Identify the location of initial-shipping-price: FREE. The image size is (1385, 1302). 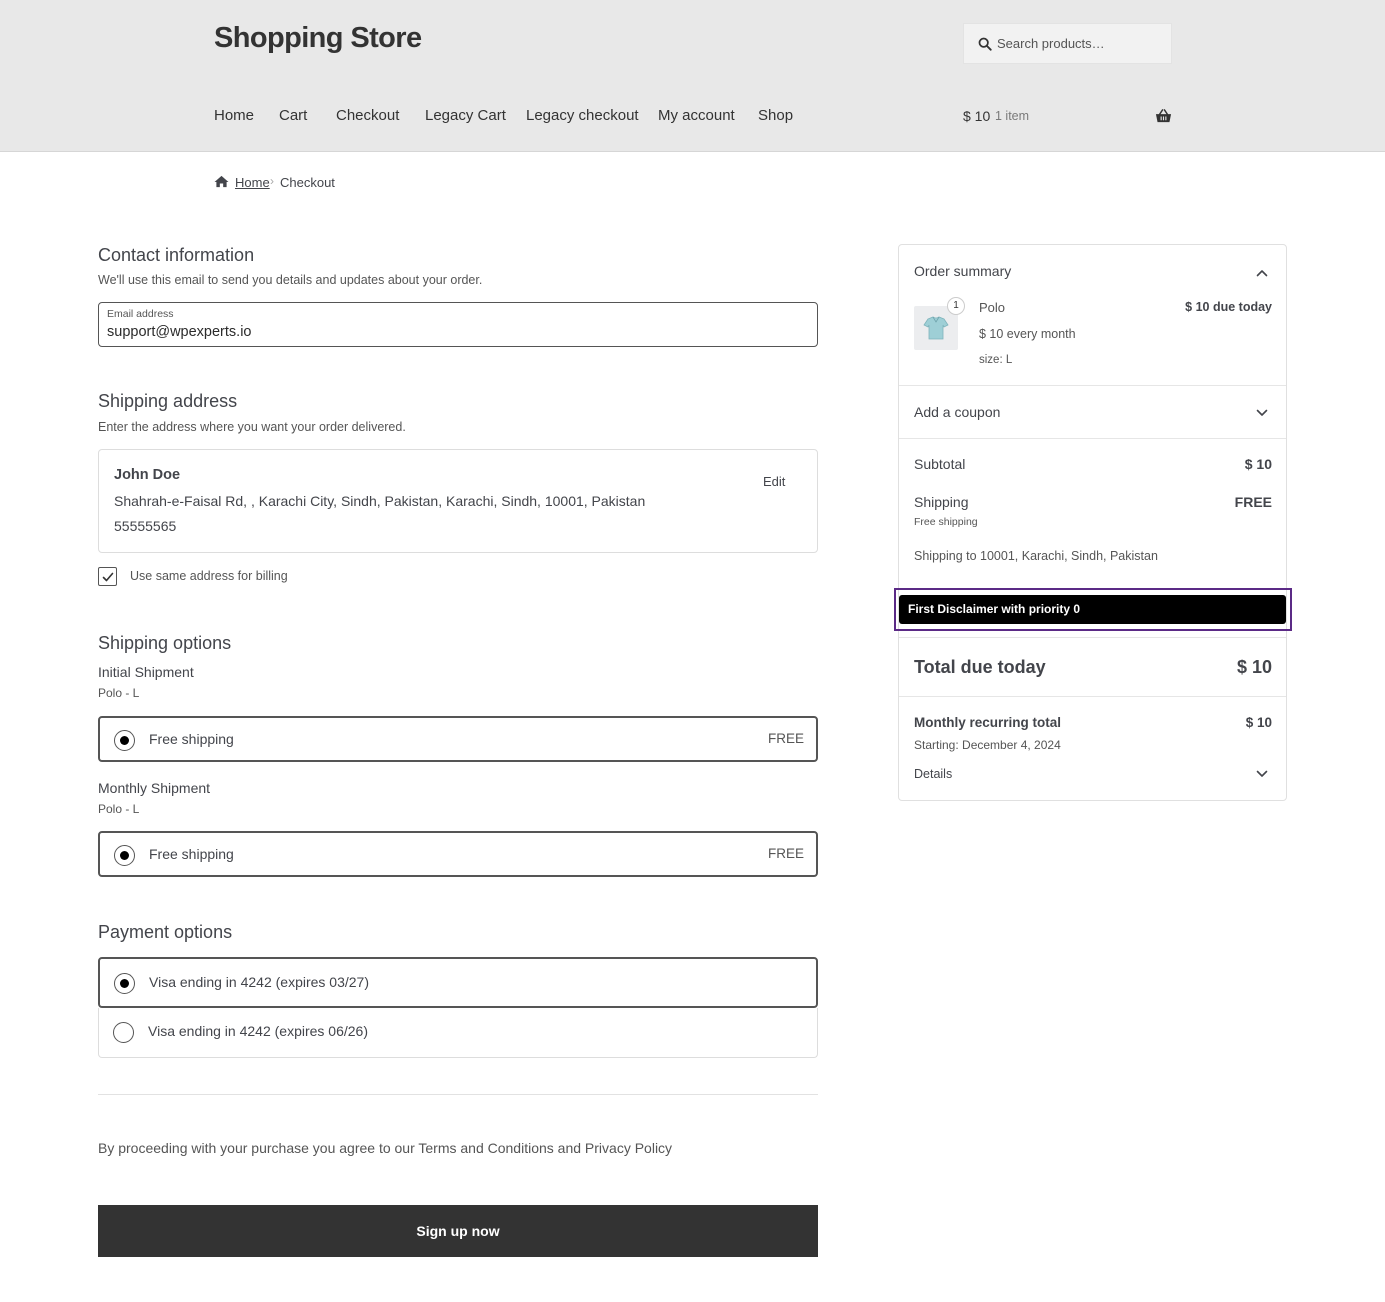
(785, 738).